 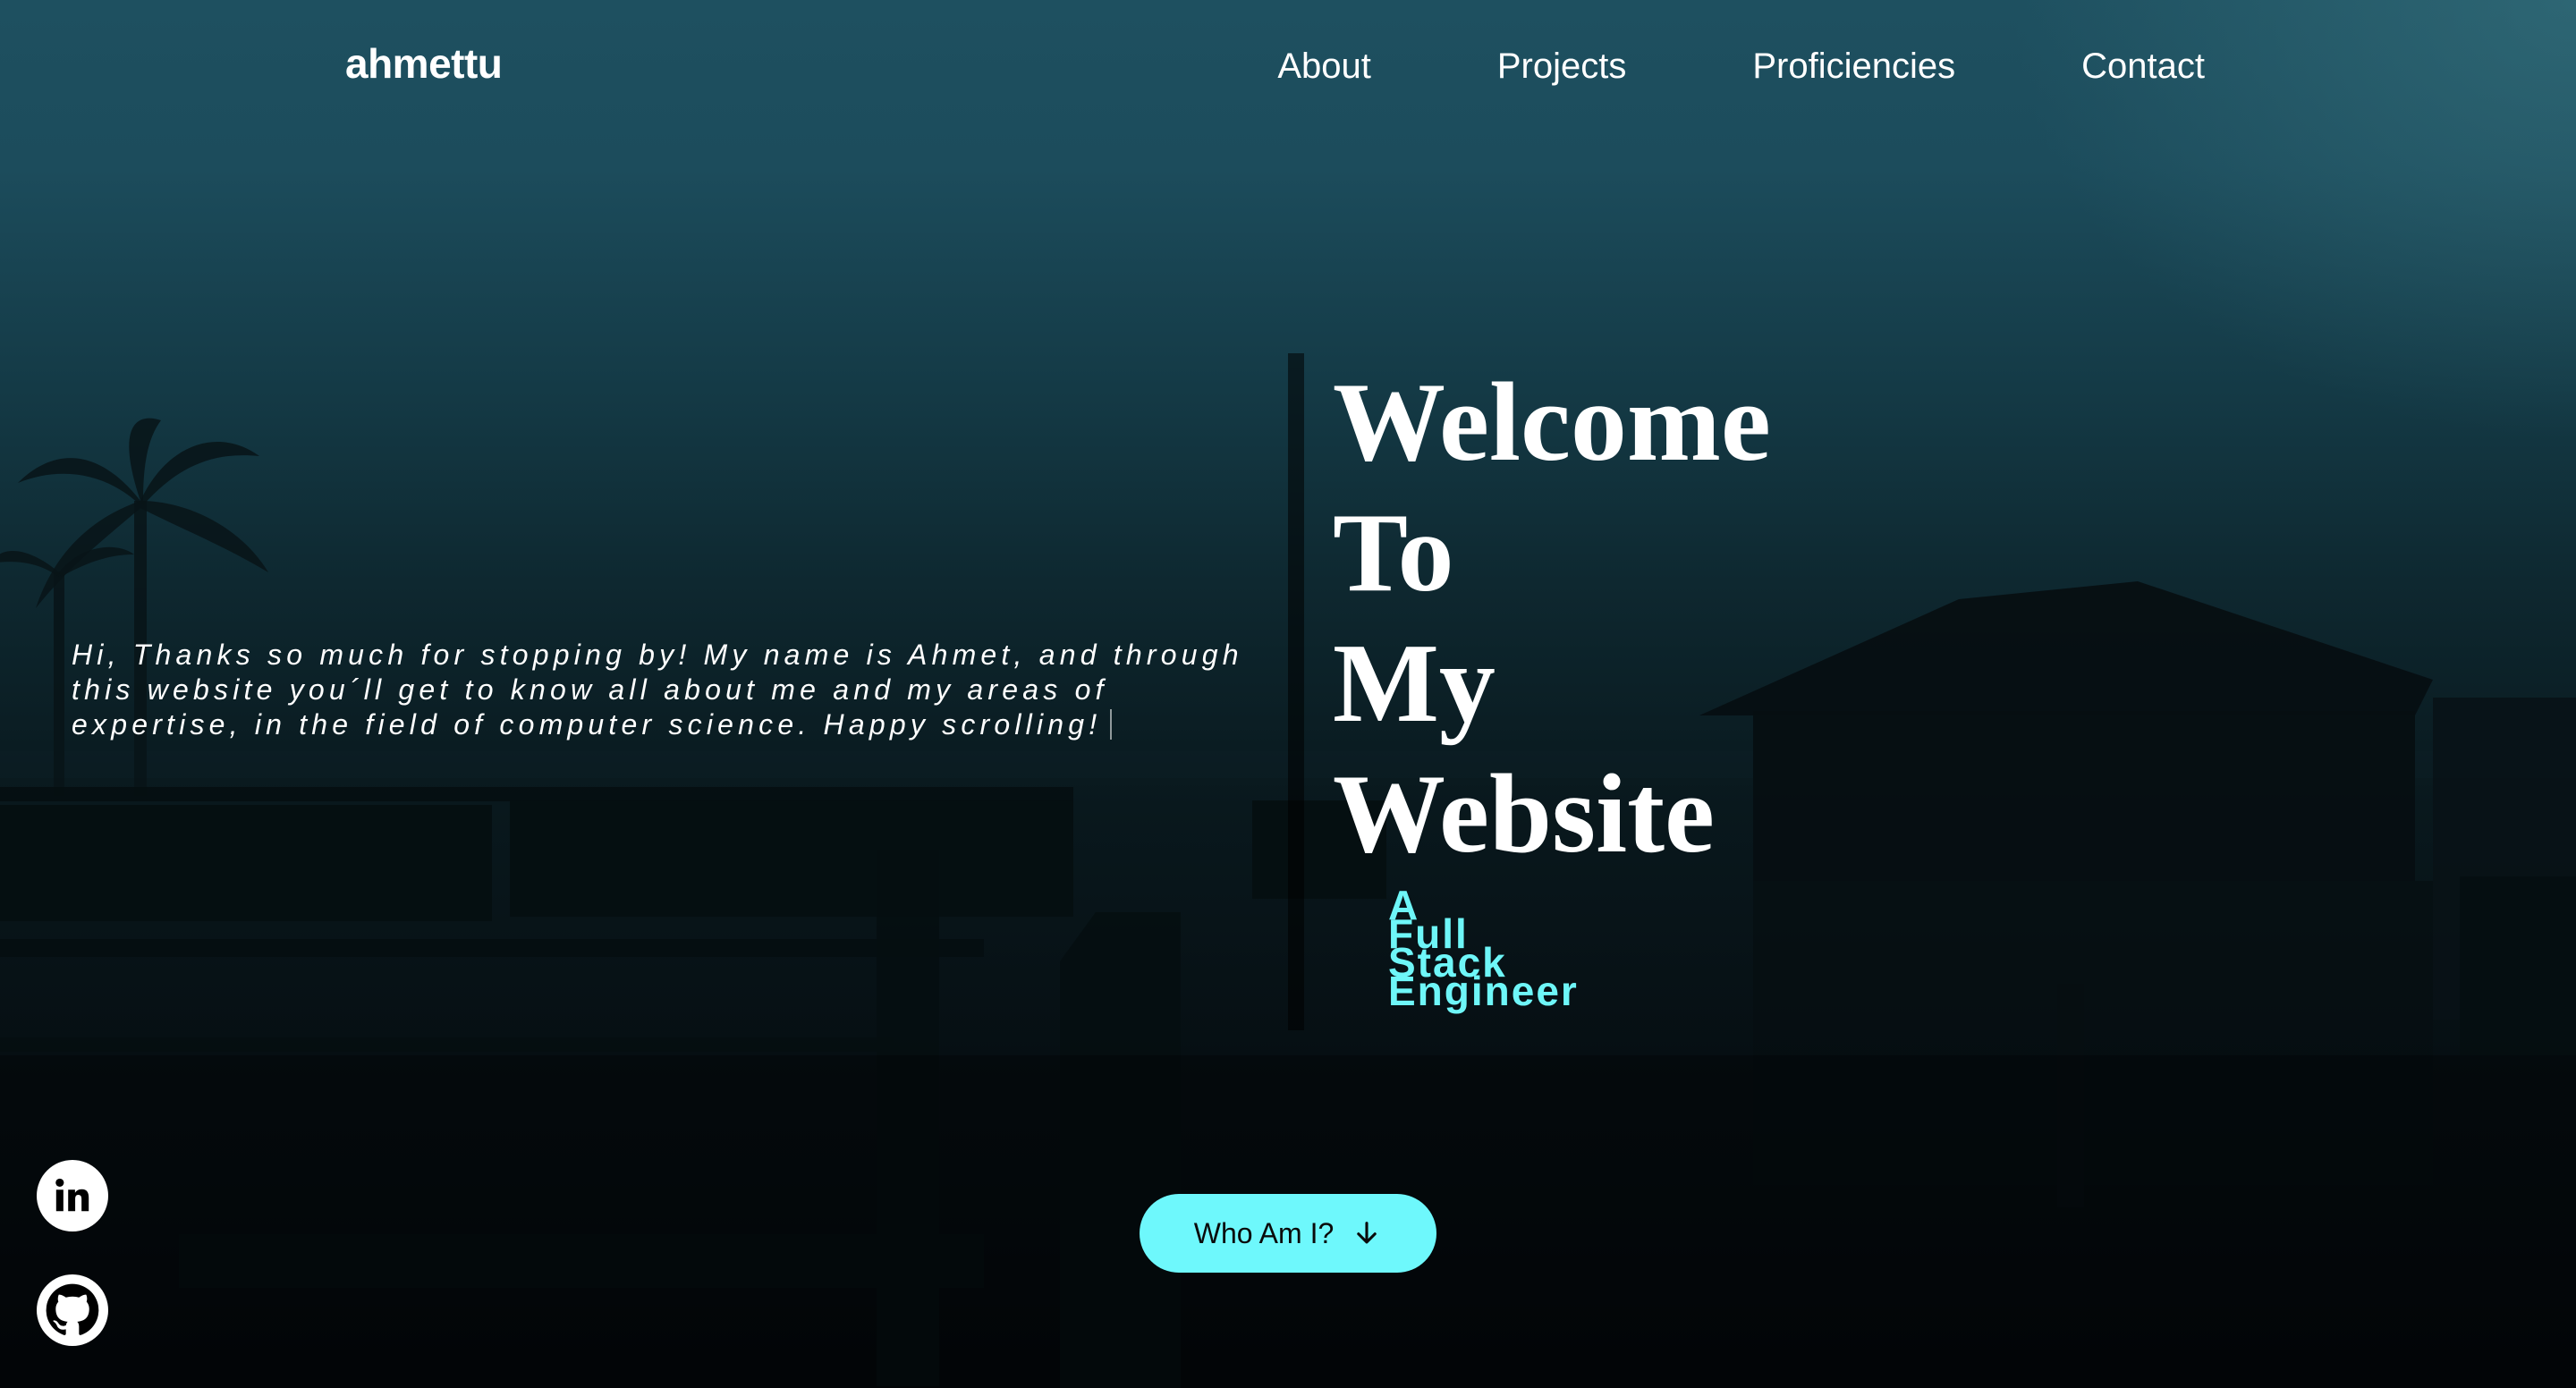 I want to click on headline-word: Welcome, so click(x=1552, y=423).